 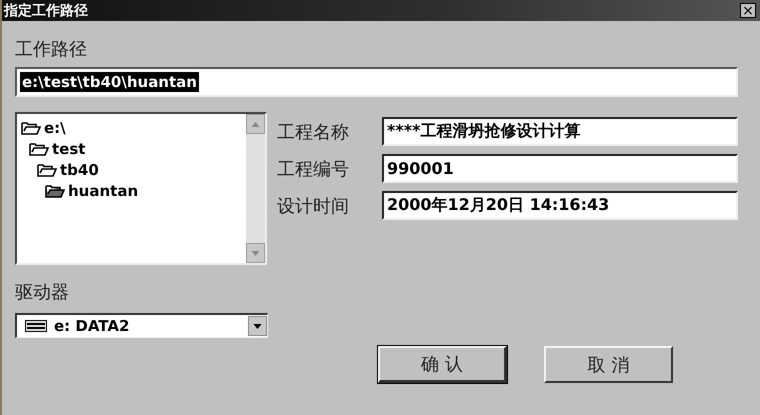 What do you see at coordinates (313, 169) in the screenshot?
I see `field-label: 工程编号` at bounding box center [313, 169].